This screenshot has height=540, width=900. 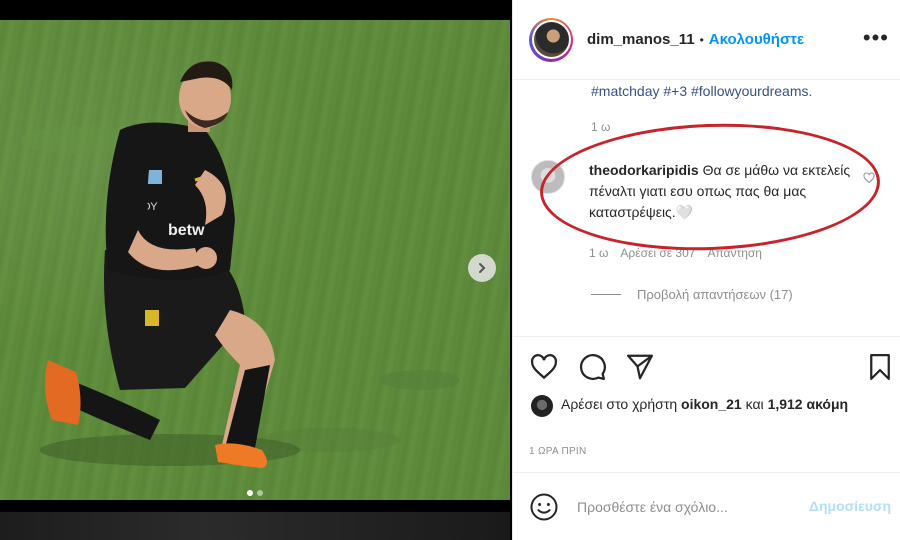 I want to click on avatar, so click(x=551, y=39).